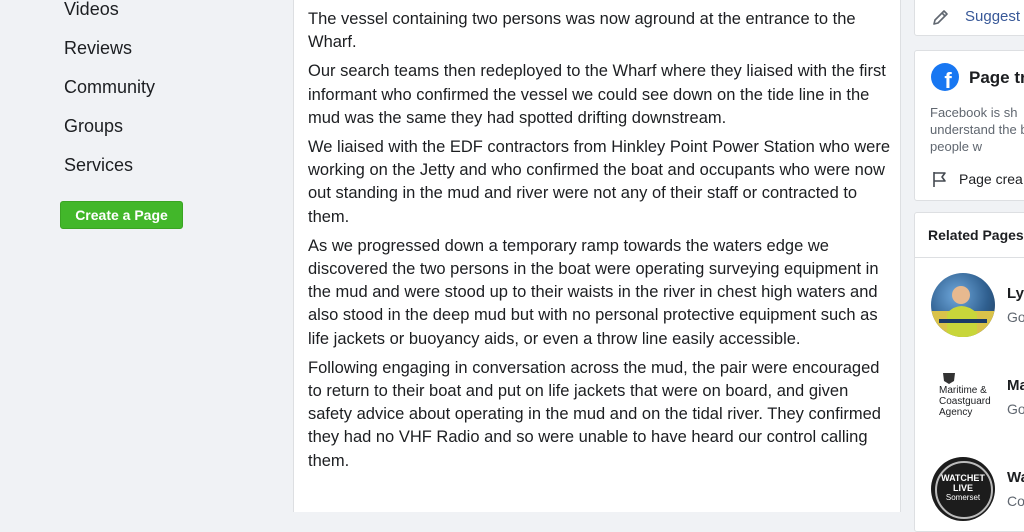 The width and height of the screenshot is (1024, 532). I want to click on sidebar-item-services: Services, so click(98, 165).